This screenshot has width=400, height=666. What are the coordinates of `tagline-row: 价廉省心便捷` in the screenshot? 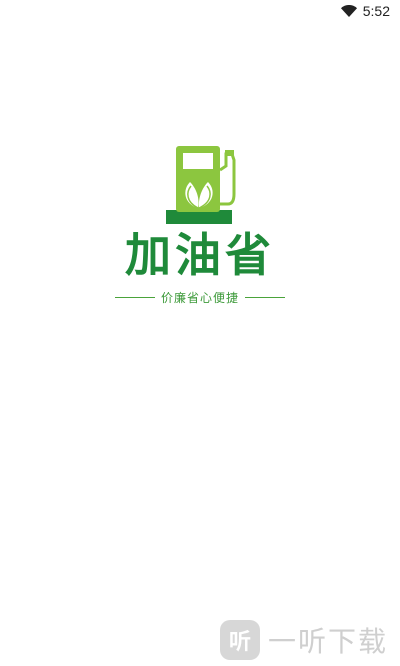 It's located at (200, 297).